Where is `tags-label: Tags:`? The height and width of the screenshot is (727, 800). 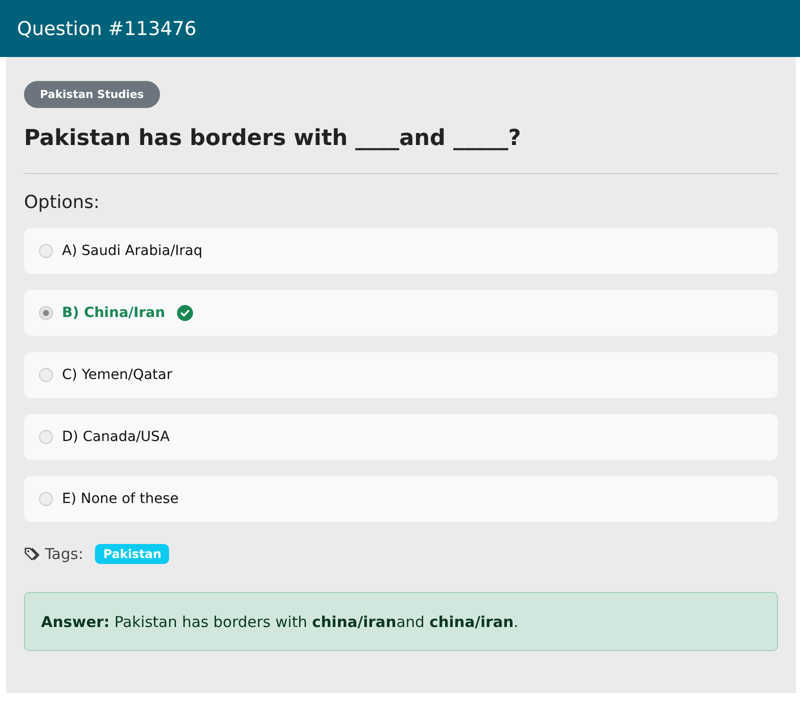 tags-label: Tags: is located at coordinates (64, 554).